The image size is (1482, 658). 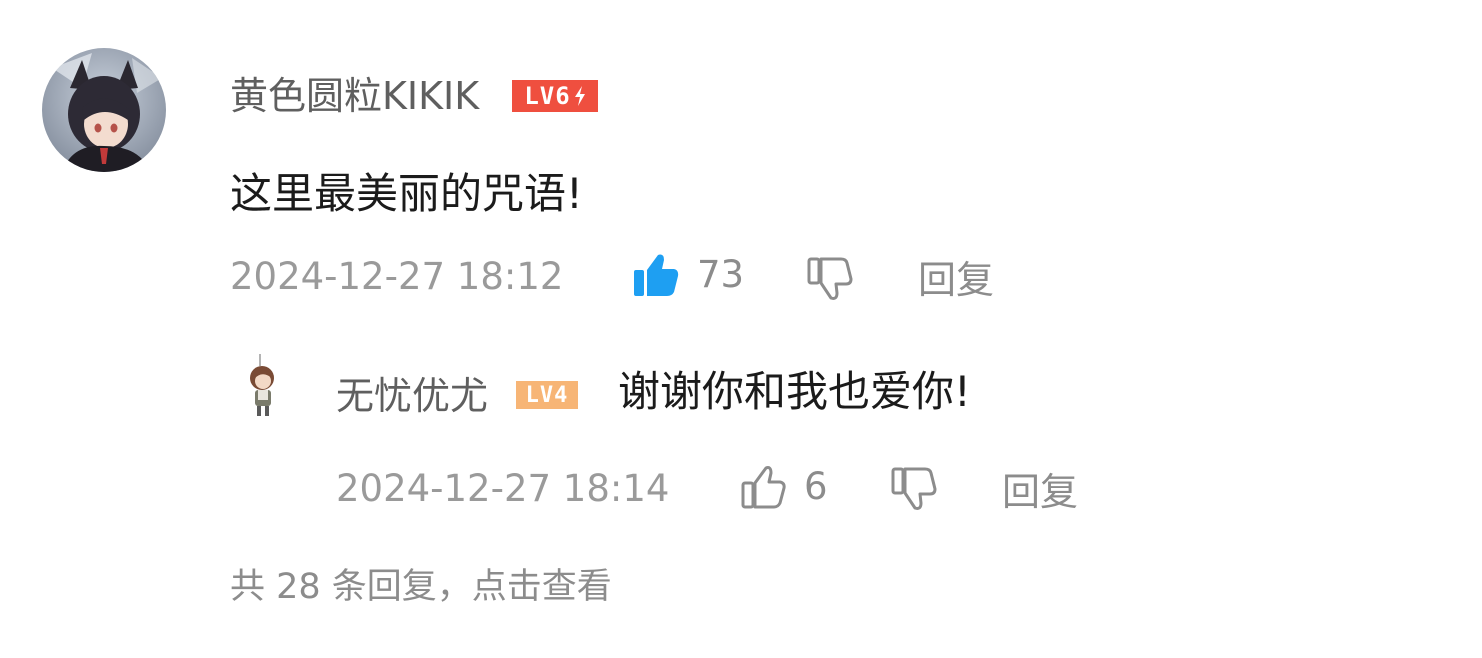 I want to click on reply-reply-button: 回复, so click(x=1040, y=492).